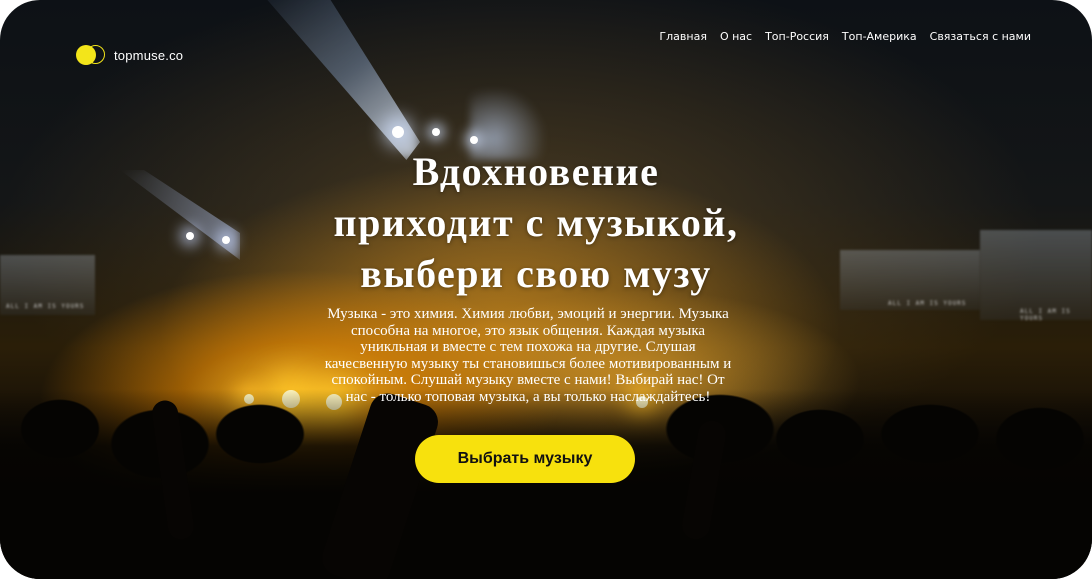 This screenshot has width=1092, height=579. What do you see at coordinates (149, 55) in the screenshot?
I see `brand-name: topmuse.co` at bounding box center [149, 55].